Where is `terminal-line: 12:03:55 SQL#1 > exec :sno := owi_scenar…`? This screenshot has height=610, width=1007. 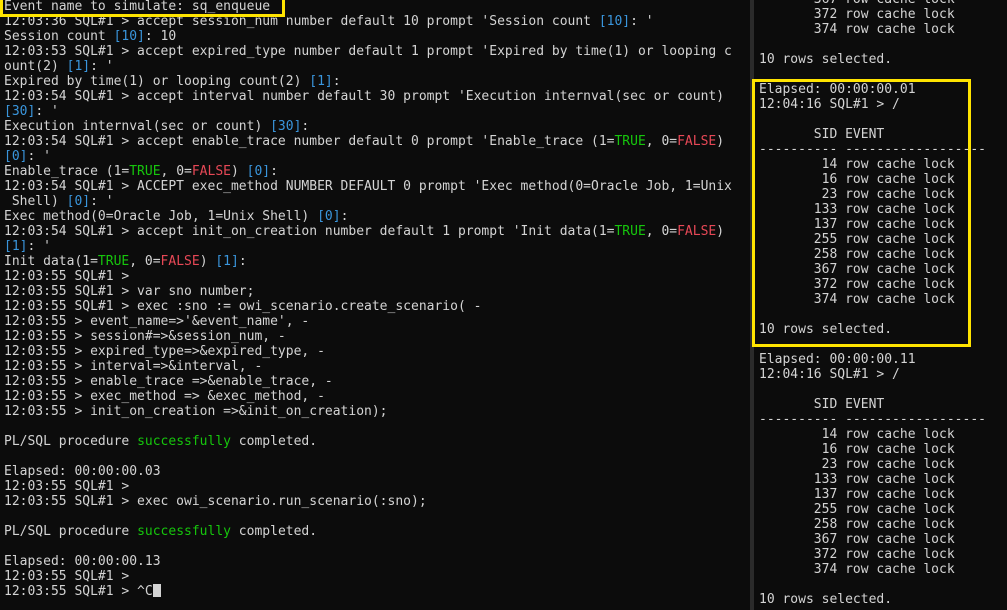
terminal-line: 12:03:55 SQL#1 > exec :sno := owi_scenar… is located at coordinates (243, 306).